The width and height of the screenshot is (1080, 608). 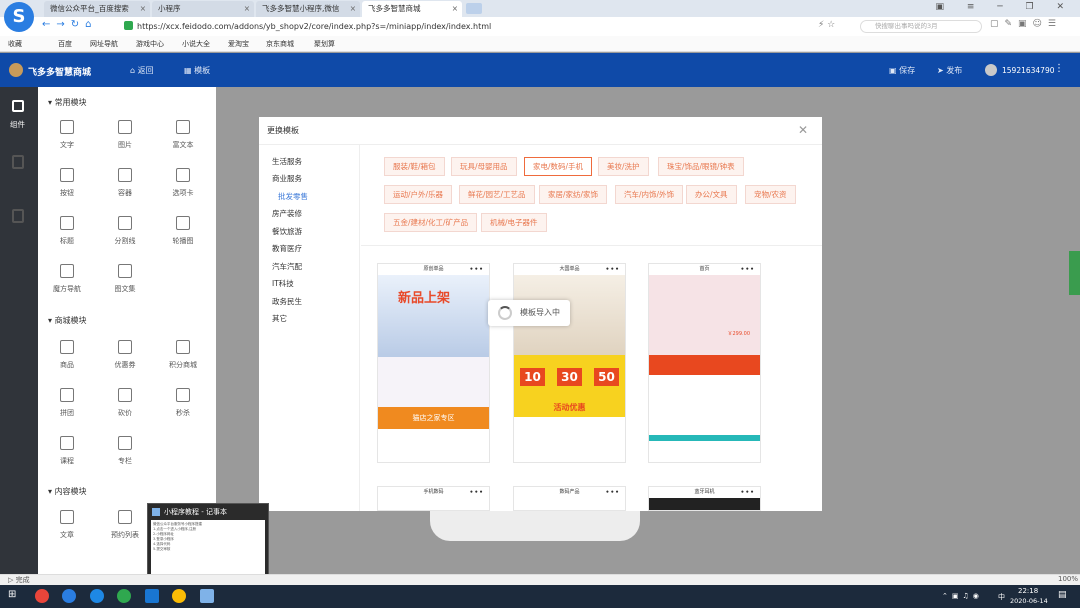 I want to click on tag-chip: 宠物/农资, so click(x=770, y=194).